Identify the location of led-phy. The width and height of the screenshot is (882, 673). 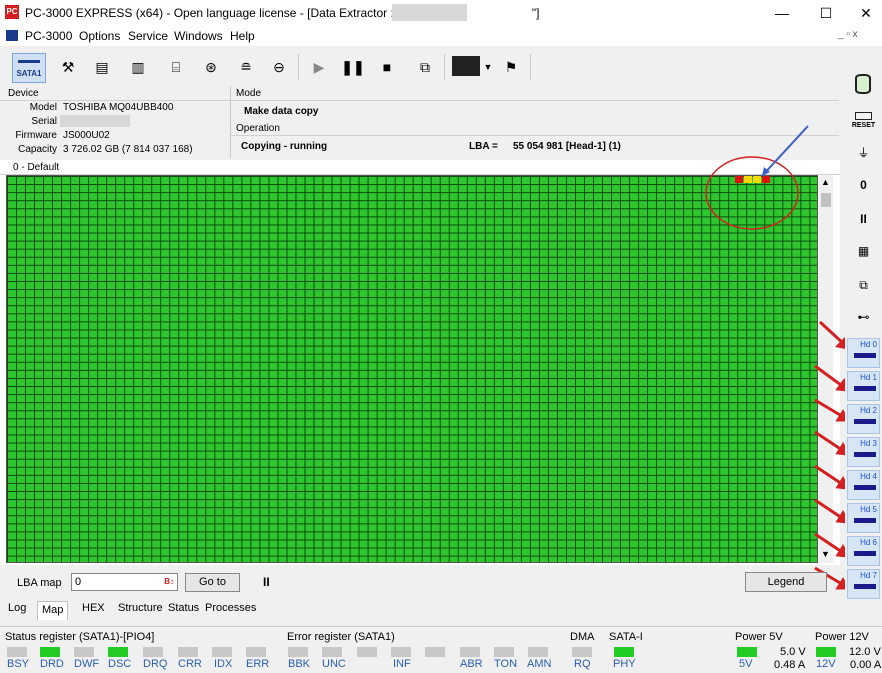
(624, 652).